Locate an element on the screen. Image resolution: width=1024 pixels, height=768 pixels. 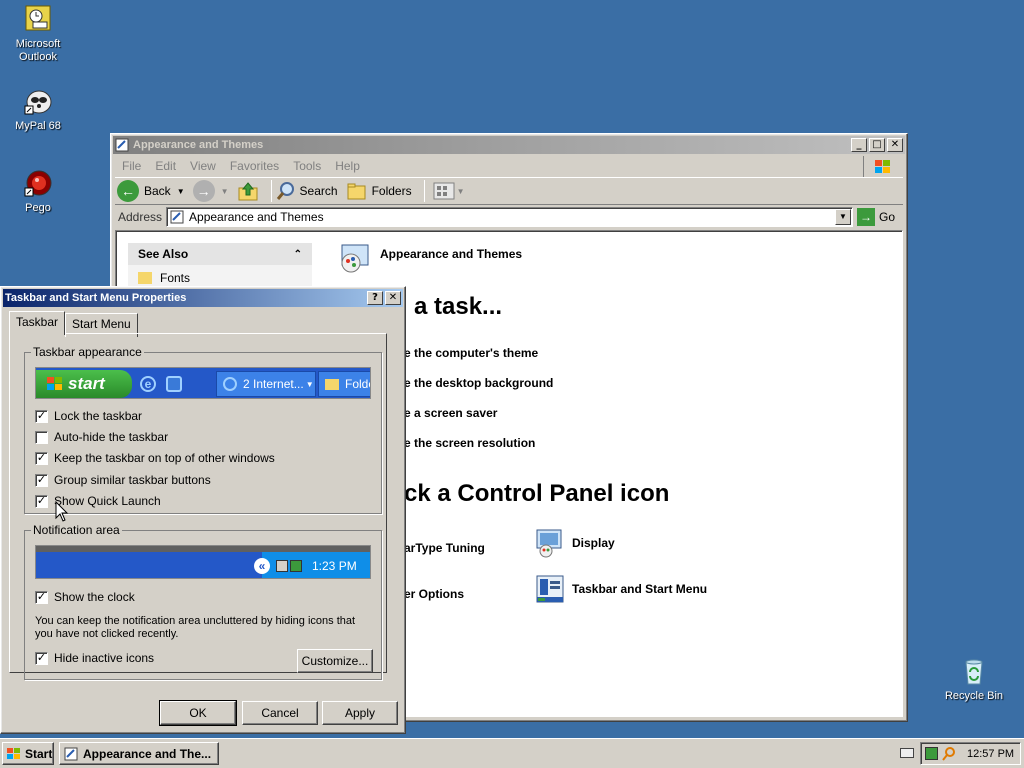
folder-icon is located at coordinates (332, 384).